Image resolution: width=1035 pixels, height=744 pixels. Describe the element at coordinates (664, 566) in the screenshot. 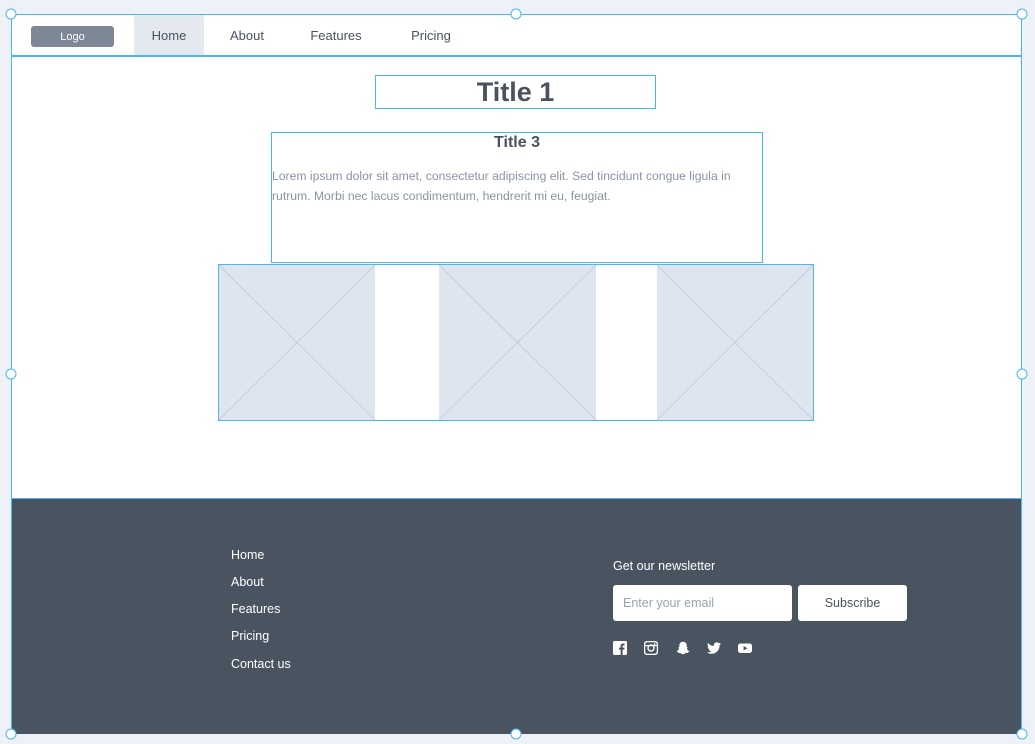

I see `newsletter-title: Get our newsletter` at that location.